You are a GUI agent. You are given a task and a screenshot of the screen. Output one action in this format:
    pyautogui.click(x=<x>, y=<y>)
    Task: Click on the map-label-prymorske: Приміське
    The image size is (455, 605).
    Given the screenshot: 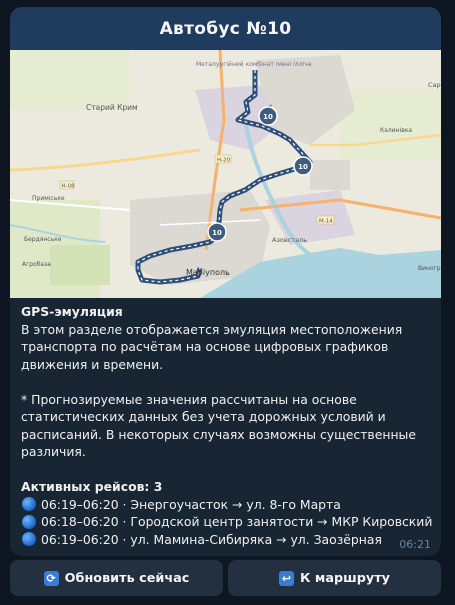 What is the action you would take?
    pyautogui.click(x=48, y=198)
    